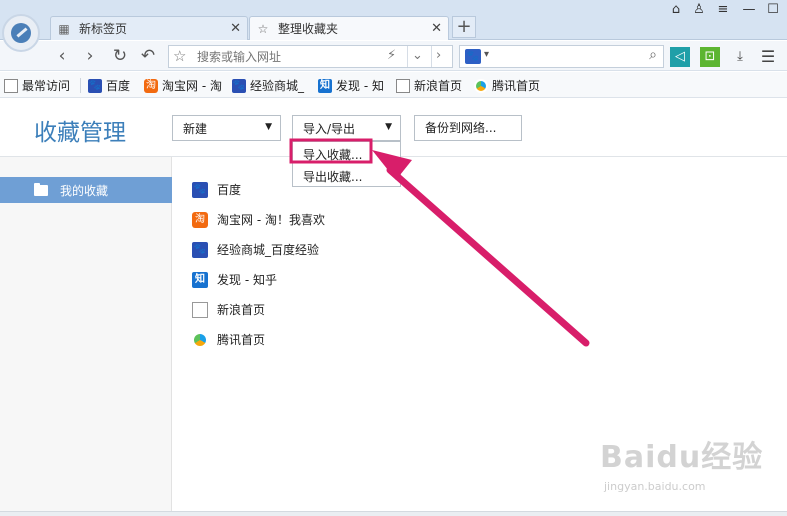 This screenshot has height=516, width=787. Describe the element at coordinates (710, 57) in the screenshot. I see `crop-icon: ⊡` at that location.